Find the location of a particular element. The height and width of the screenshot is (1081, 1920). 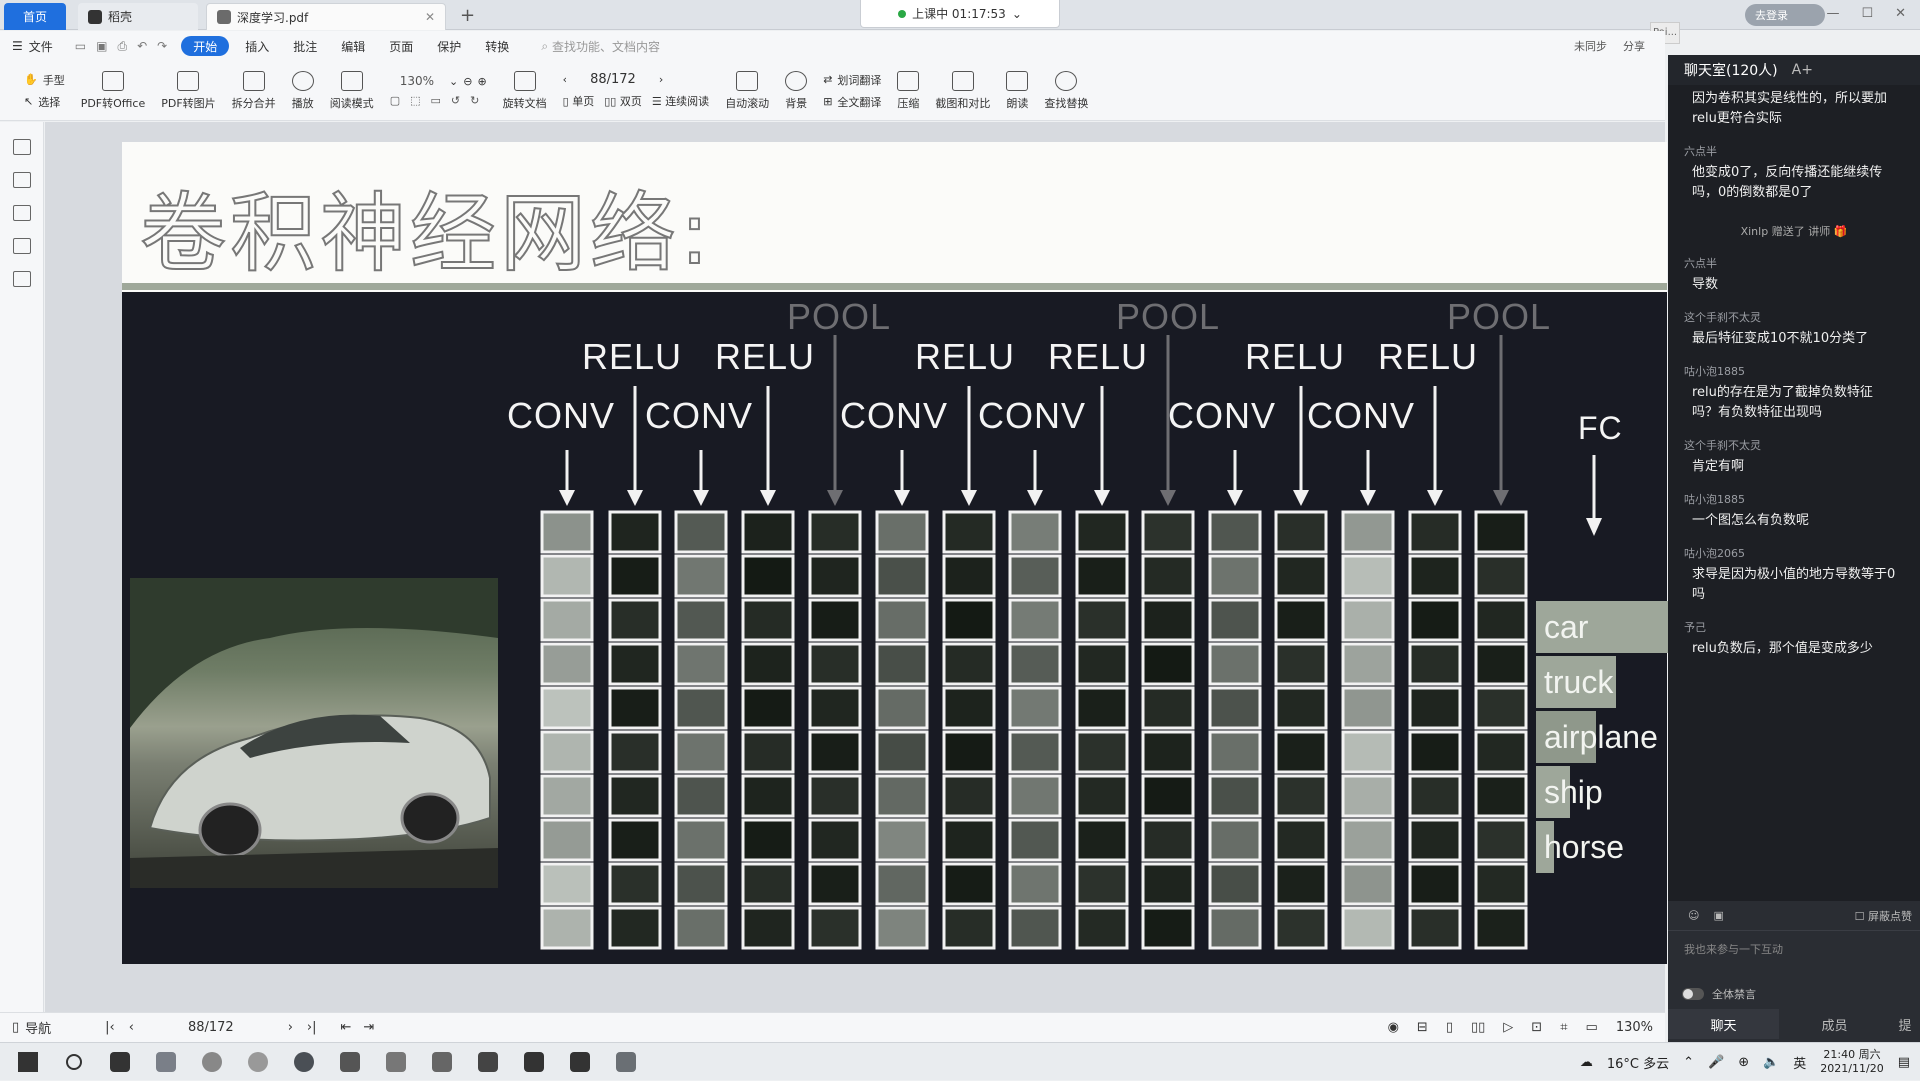

chat-input: 我也来参与一下互动 is located at coordinates (1794, 955).